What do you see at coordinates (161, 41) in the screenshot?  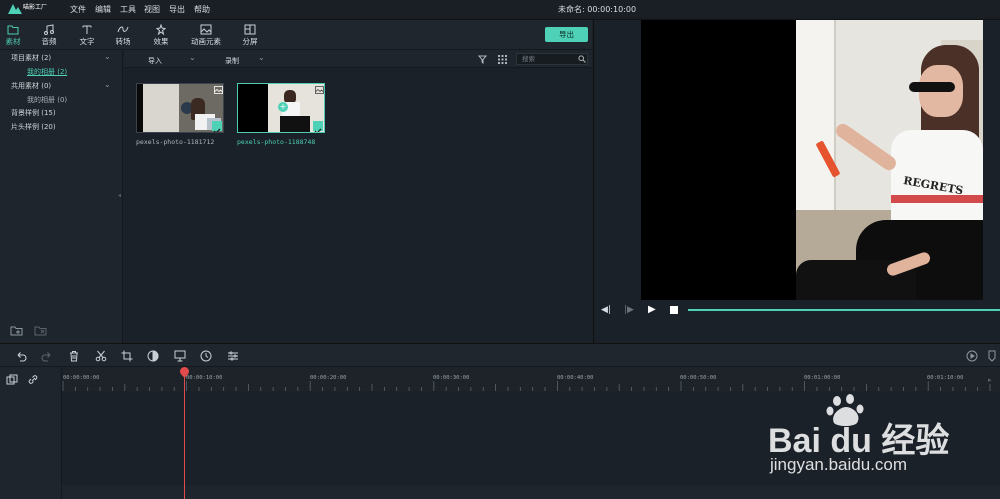 I see `tab-effects-label: 效果` at bounding box center [161, 41].